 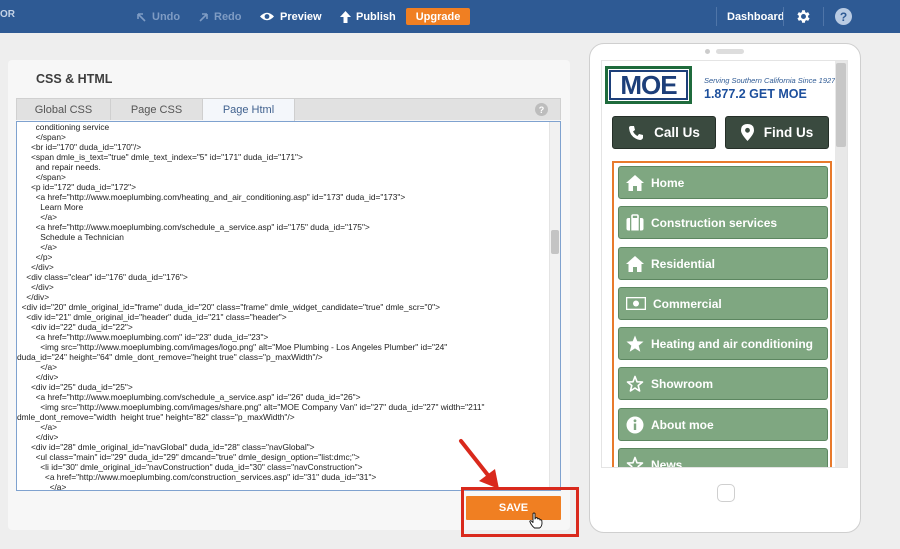 What do you see at coordinates (283, 387) in the screenshot?
I see `code-line: <div id="25" duda_id="25">` at bounding box center [283, 387].